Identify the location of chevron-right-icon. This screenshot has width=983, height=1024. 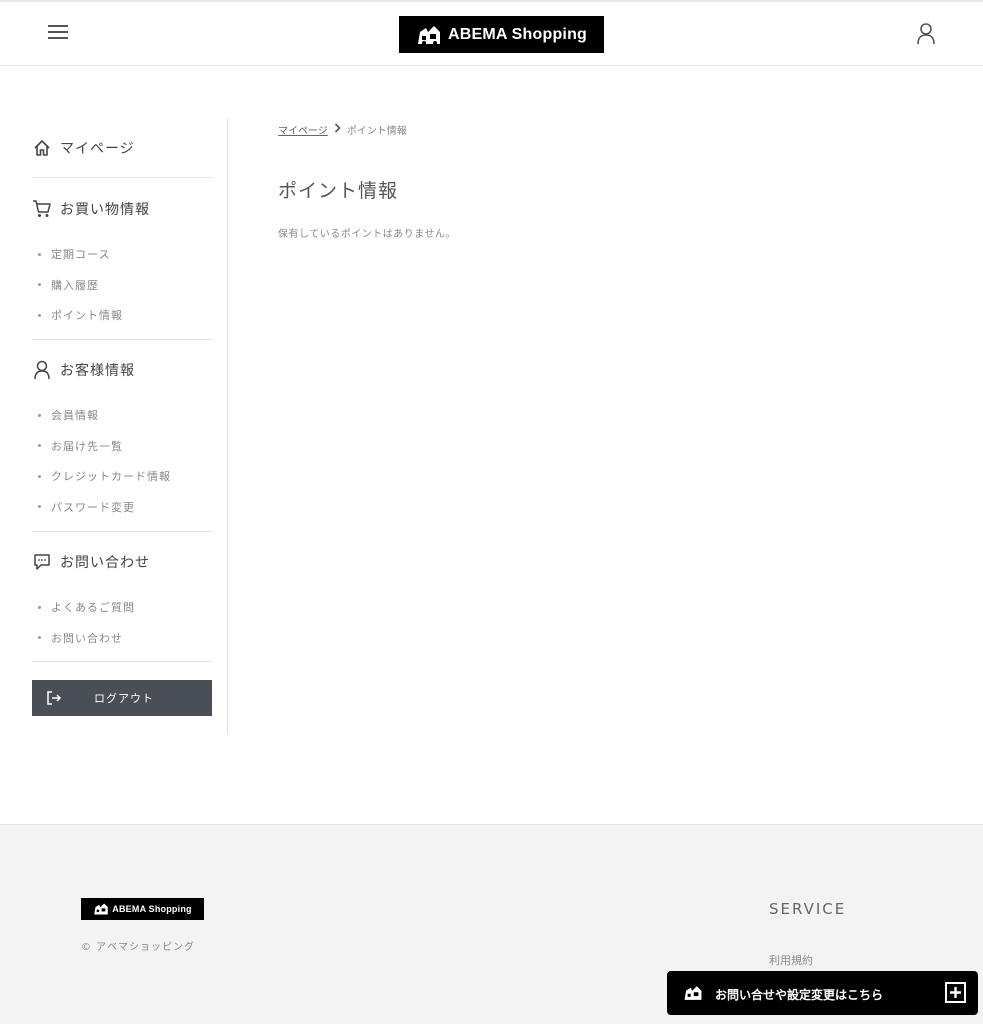
(337, 129).